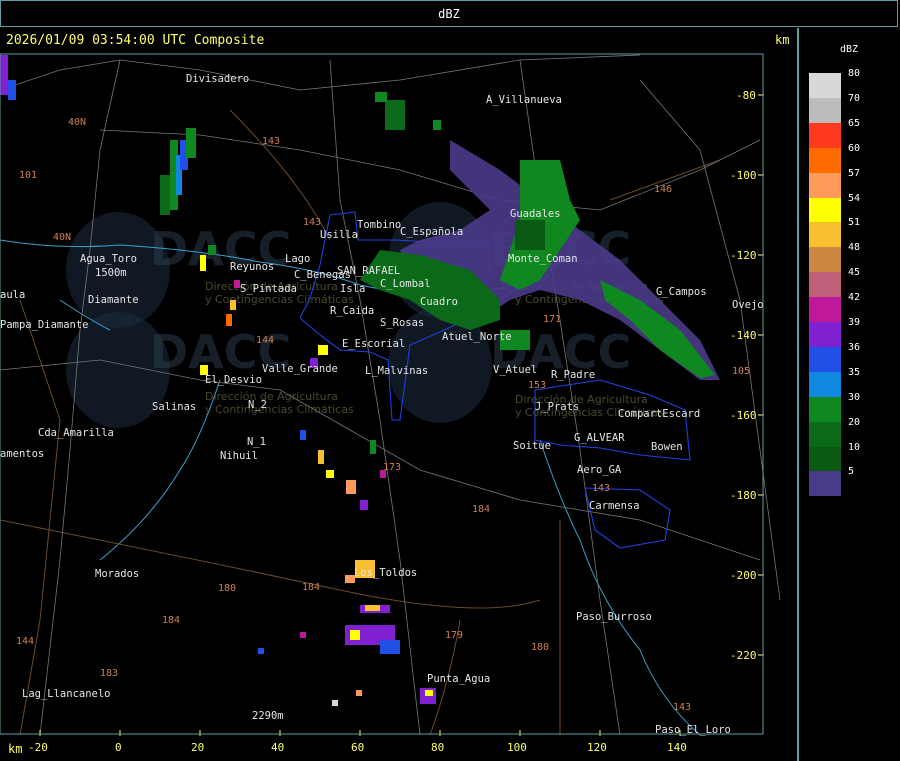 The image size is (900, 761). What do you see at coordinates (854, 273) in the screenshot?
I see `legend-label: 45` at bounding box center [854, 273].